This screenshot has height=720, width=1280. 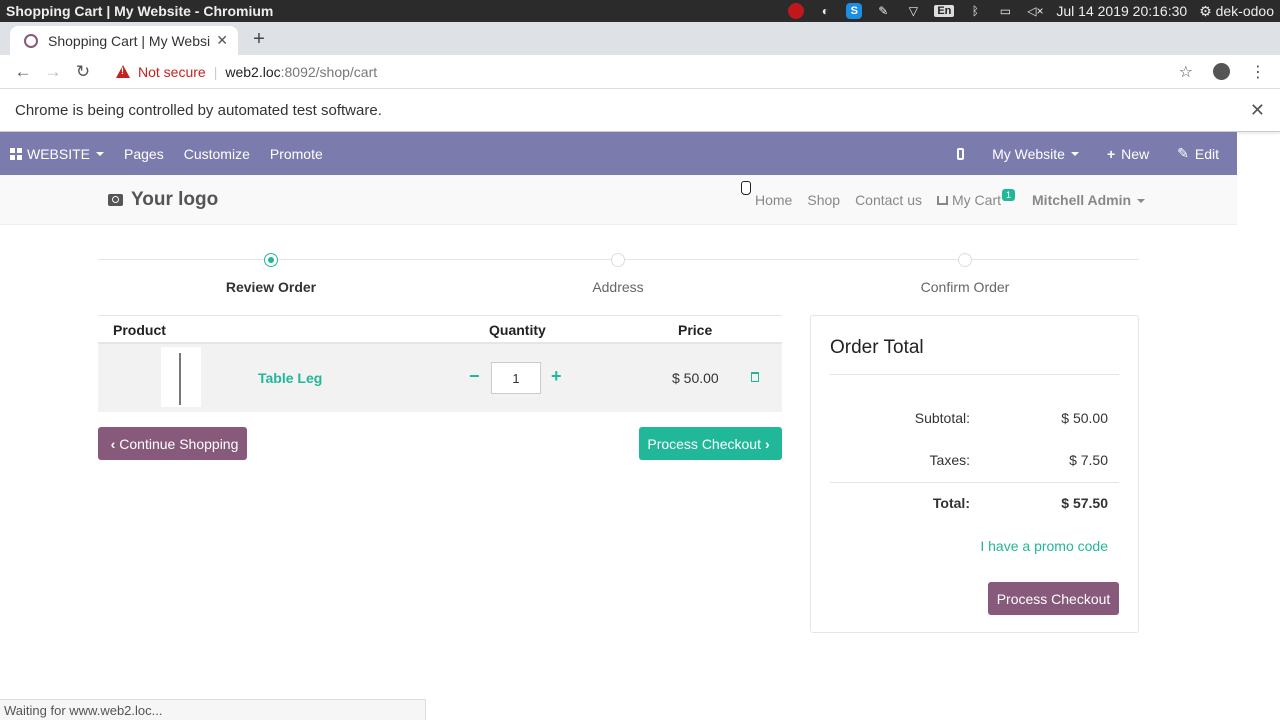 What do you see at coordinates (755, 377) in the screenshot?
I see `trash-icon` at bounding box center [755, 377].